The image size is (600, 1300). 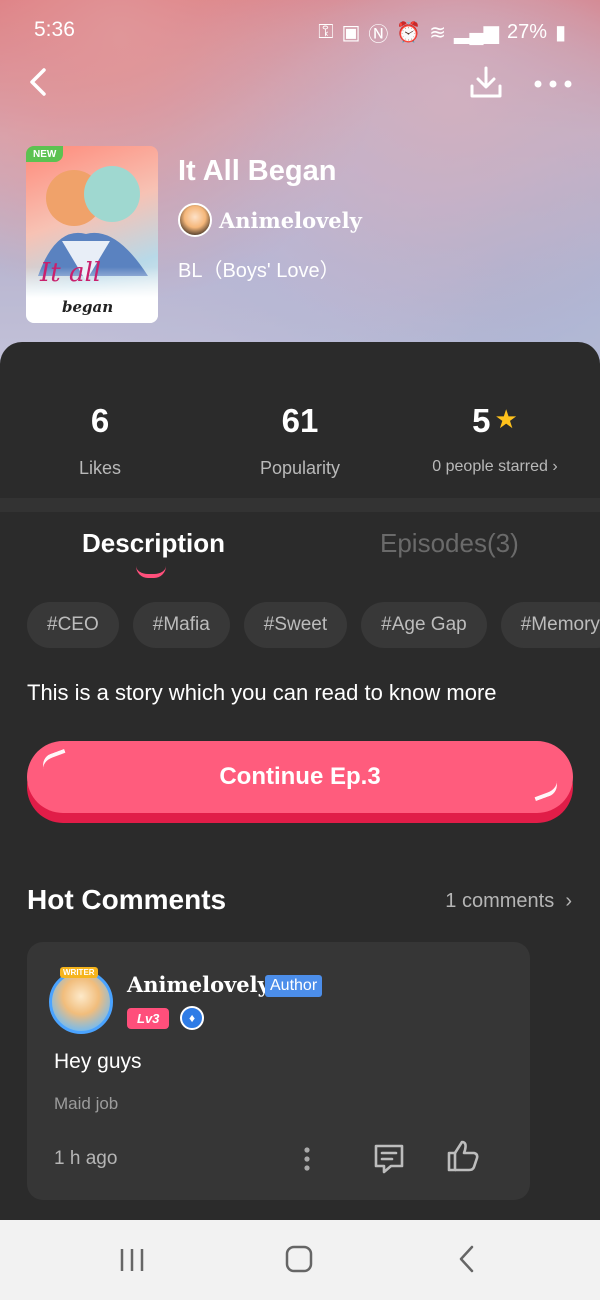 What do you see at coordinates (38, 82) in the screenshot?
I see `chevron-left-icon` at bounding box center [38, 82].